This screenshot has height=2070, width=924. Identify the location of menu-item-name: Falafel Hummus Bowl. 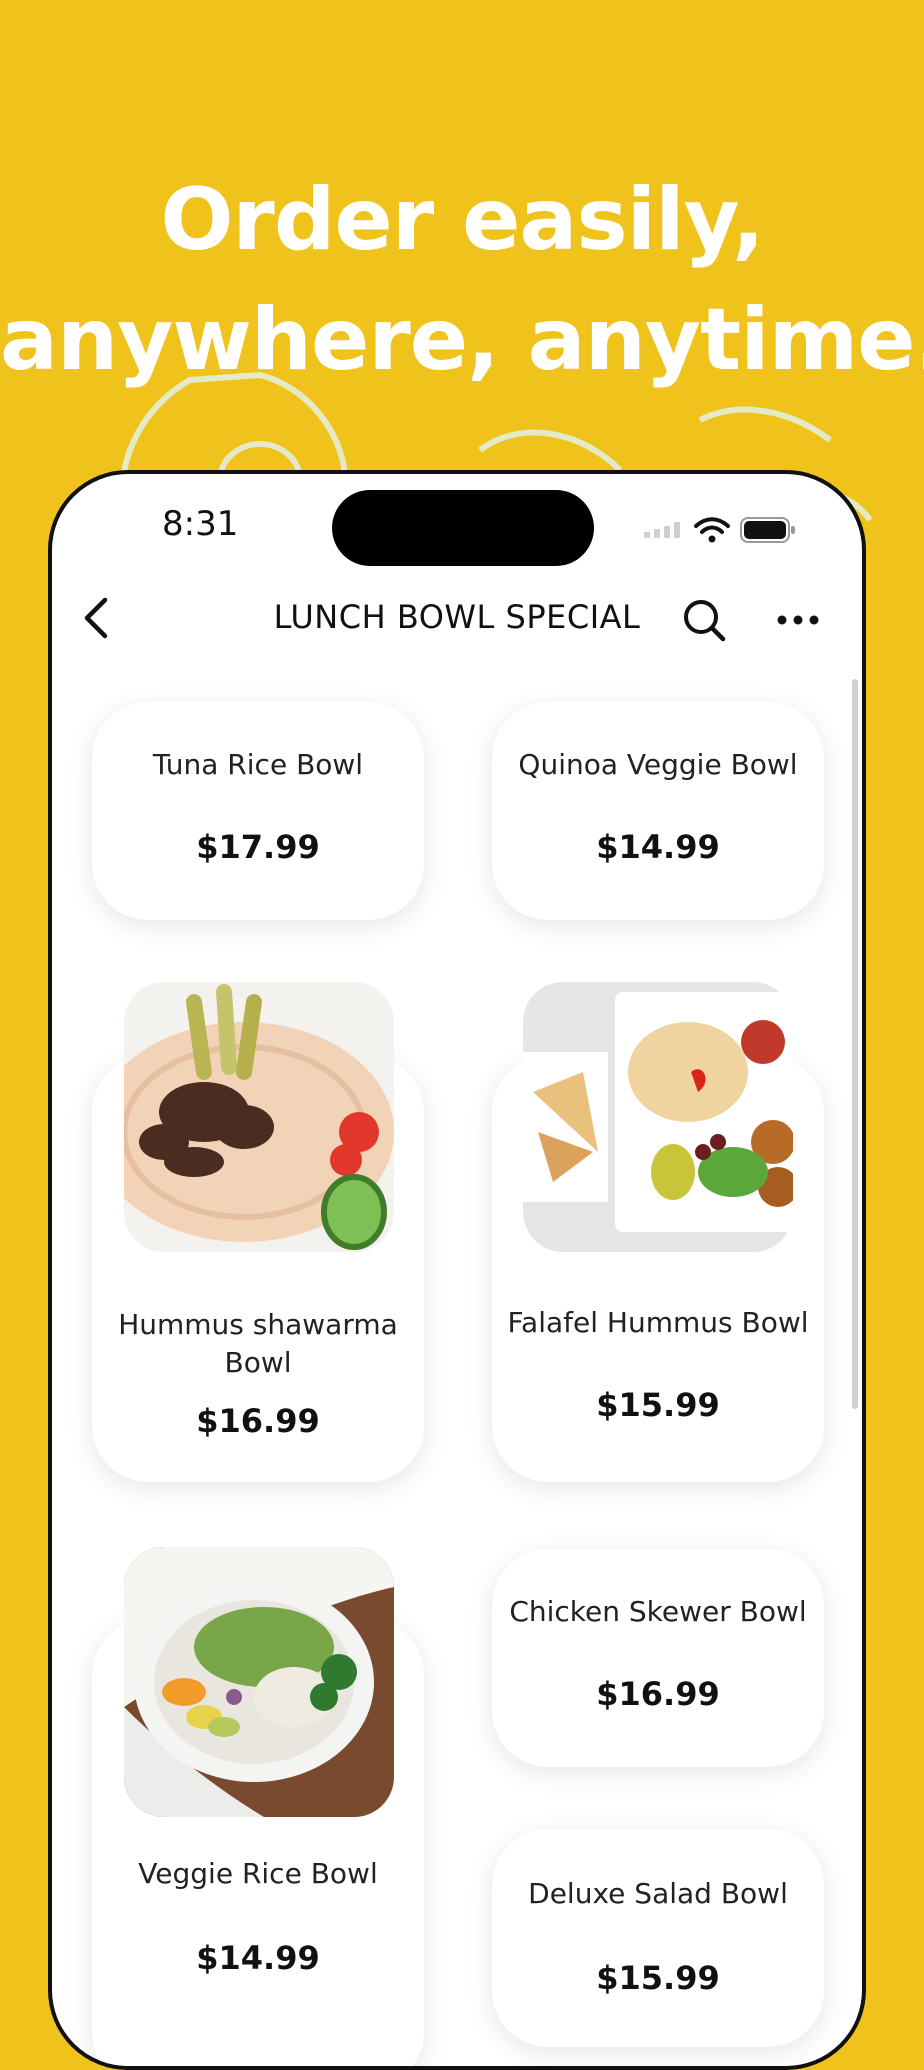
(658, 1322).